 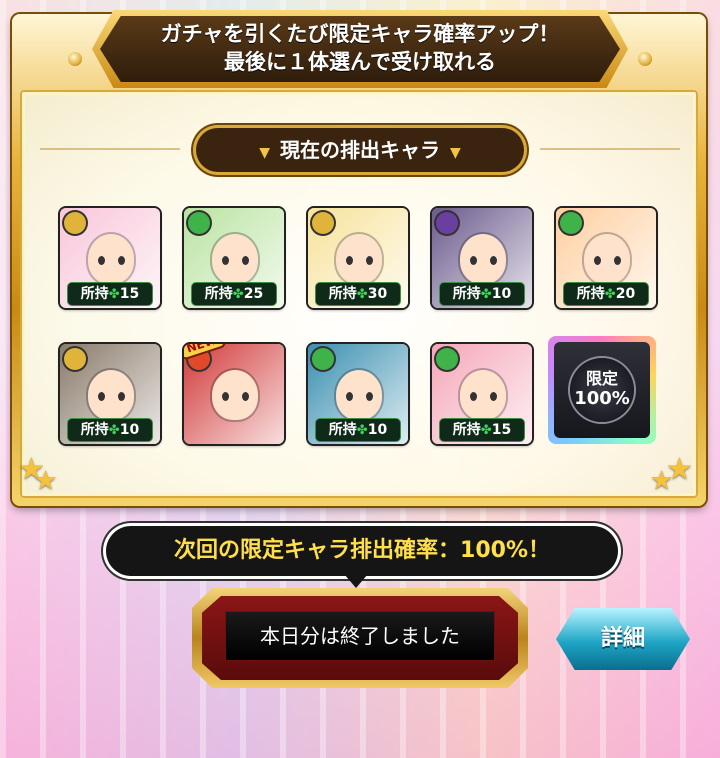 What do you see at coordinates (625, 294) in the screenshot?
I see `owned-count: 20` at bounding box center [625, 294].